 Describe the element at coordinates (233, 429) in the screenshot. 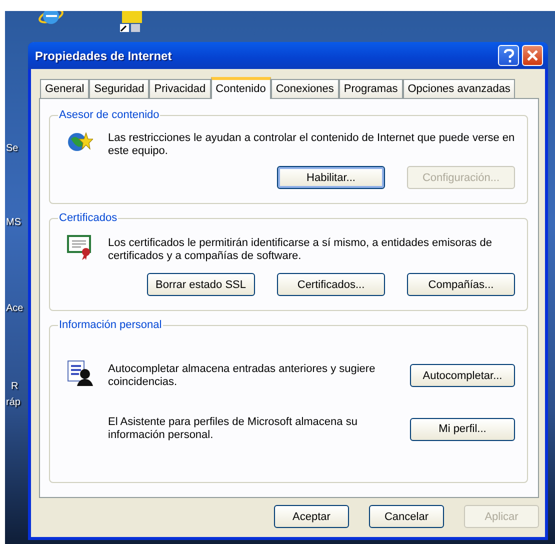

I see `description-text: El Asistente para perfiles de Microsoft almacena su información personal.` at that location.